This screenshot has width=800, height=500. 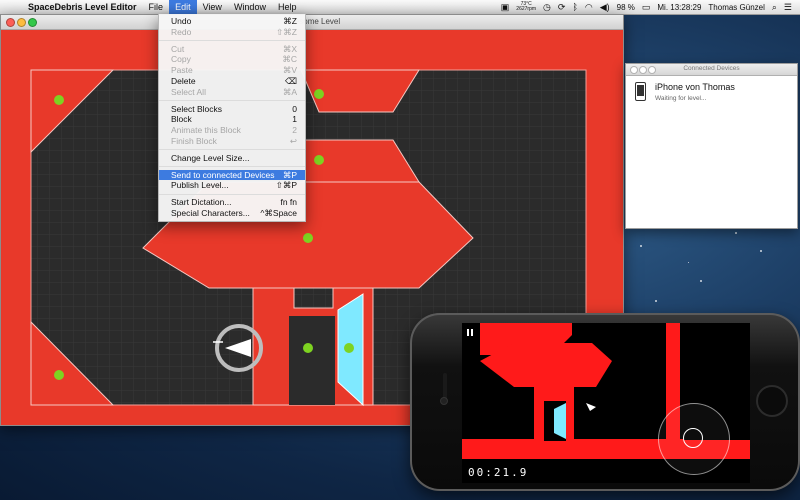 I want to click on menu-item-shortcut: 1, so click(x=294, y=119).